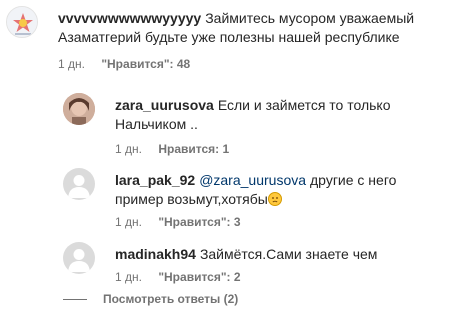 Image resolution: width=450 pixels, height=333 pixels. Describe the element at coordinates (129, 18) in the screenshot. I see `comment-username: vvvvvwwwwwwyyyyy` at that location.